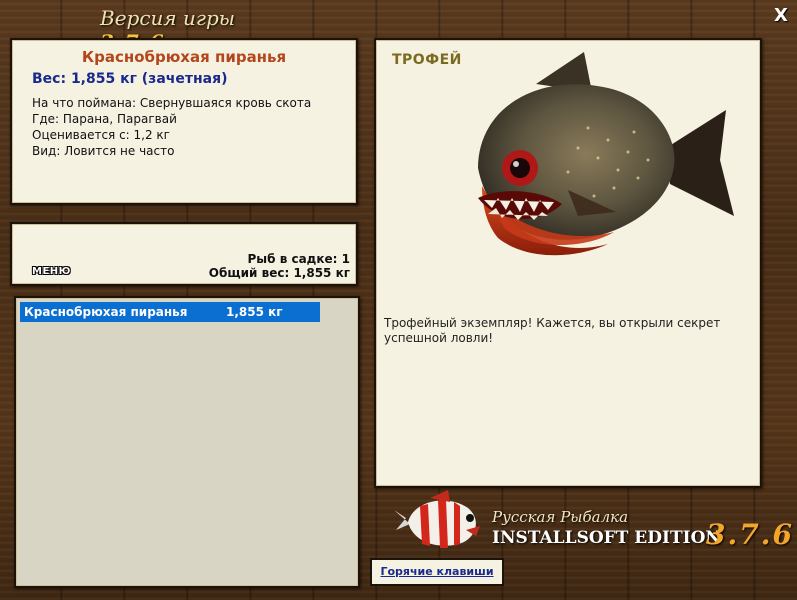 The height and width of the screenshot is (600, 797). What do you see at coordinates (103, 151) in the screenshot?
I see `detail-frequency: Вид: Ловится не часто` at bounding box center [103, 151].